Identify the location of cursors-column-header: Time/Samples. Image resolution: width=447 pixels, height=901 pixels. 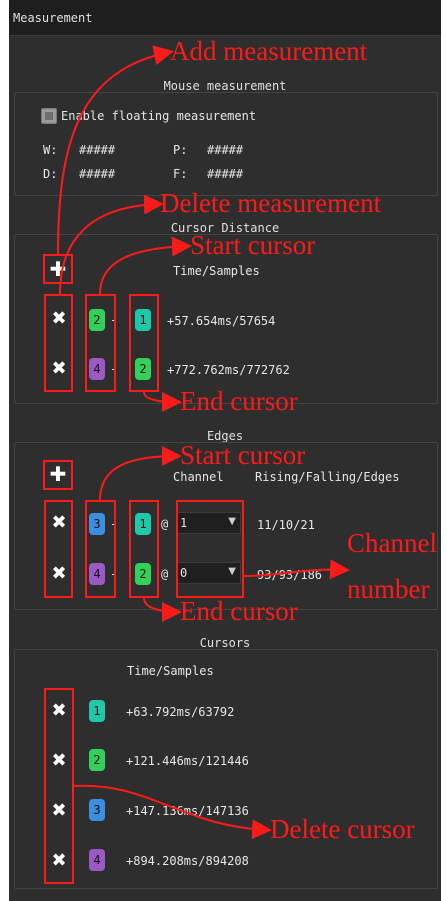
(170, 671).